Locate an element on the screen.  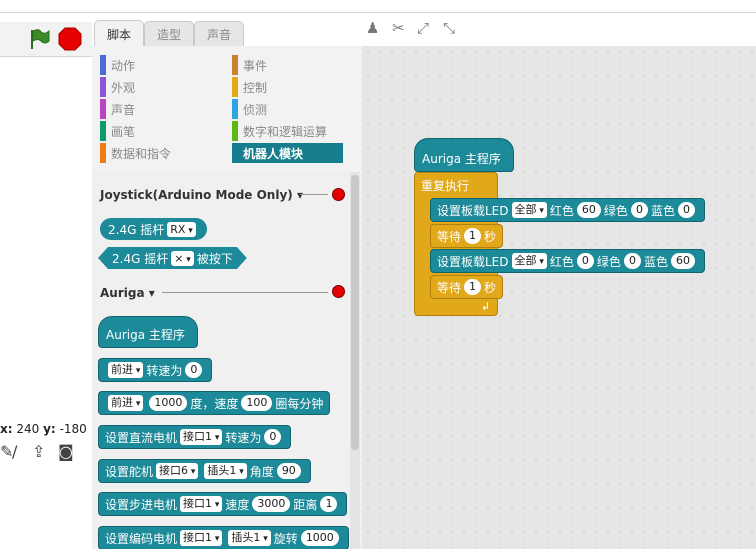
category-looks: 外观 is located at coordinates (160, 87).